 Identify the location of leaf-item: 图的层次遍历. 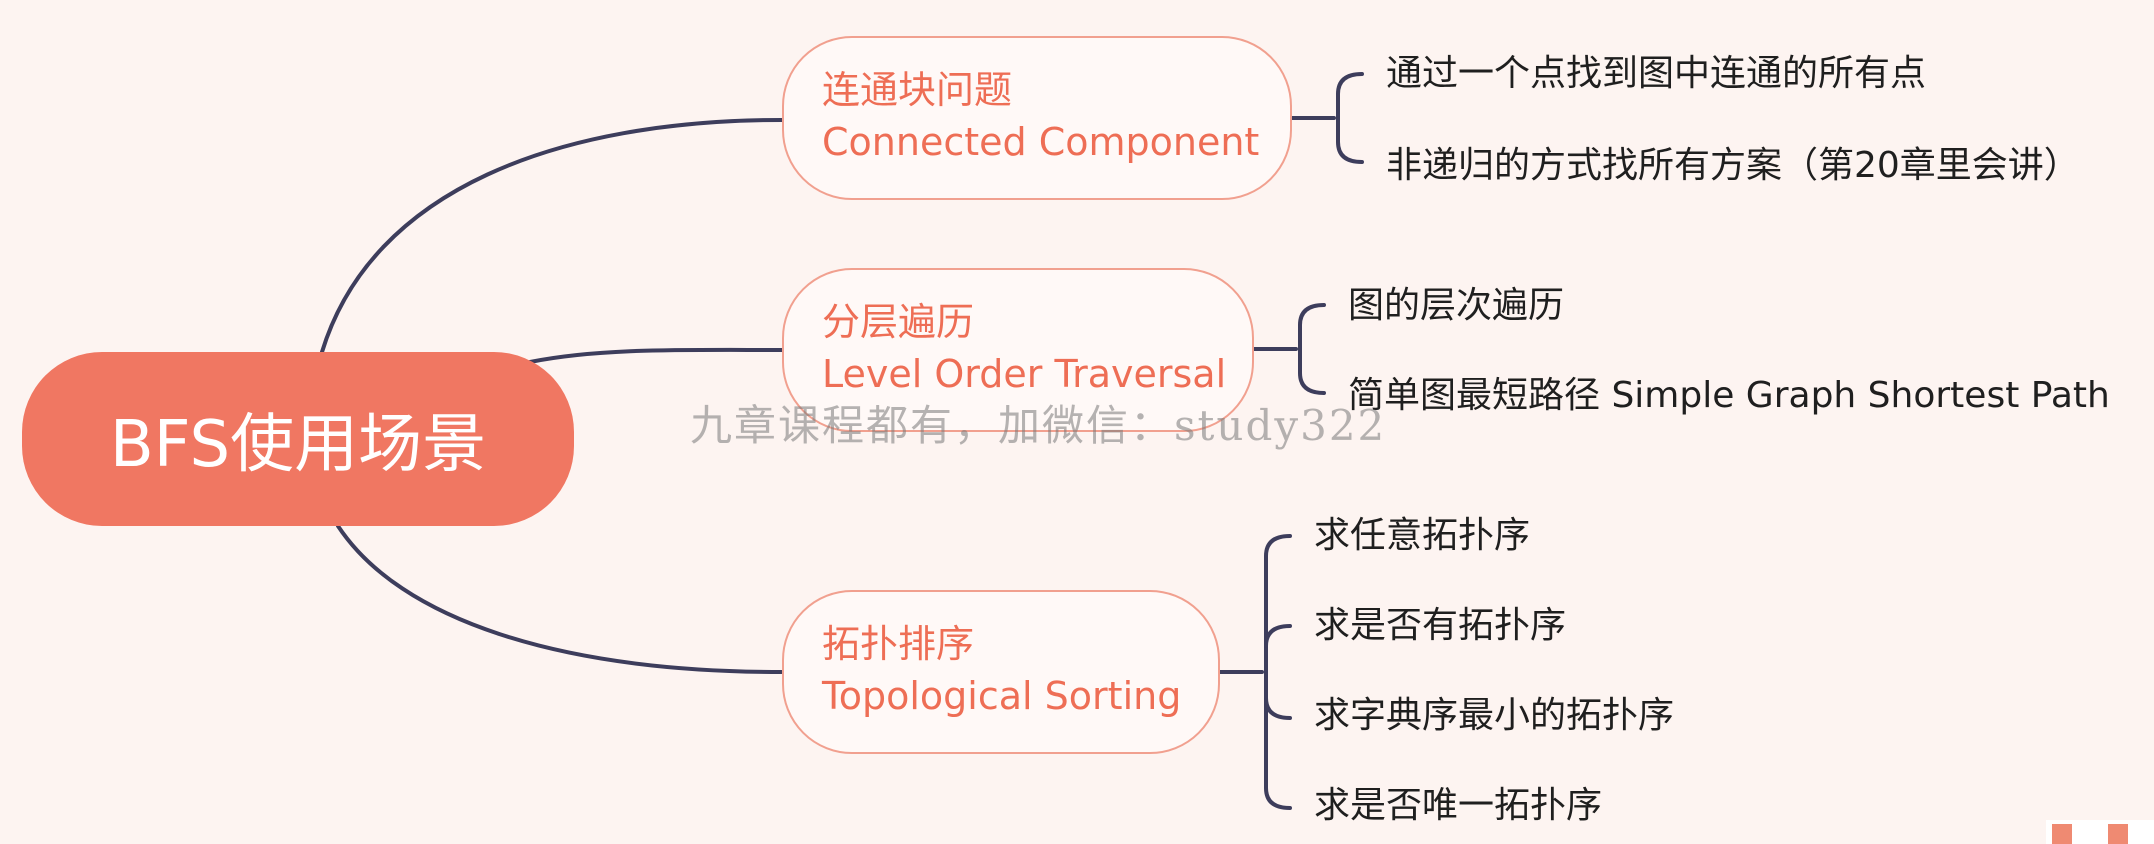
(1456, 305).